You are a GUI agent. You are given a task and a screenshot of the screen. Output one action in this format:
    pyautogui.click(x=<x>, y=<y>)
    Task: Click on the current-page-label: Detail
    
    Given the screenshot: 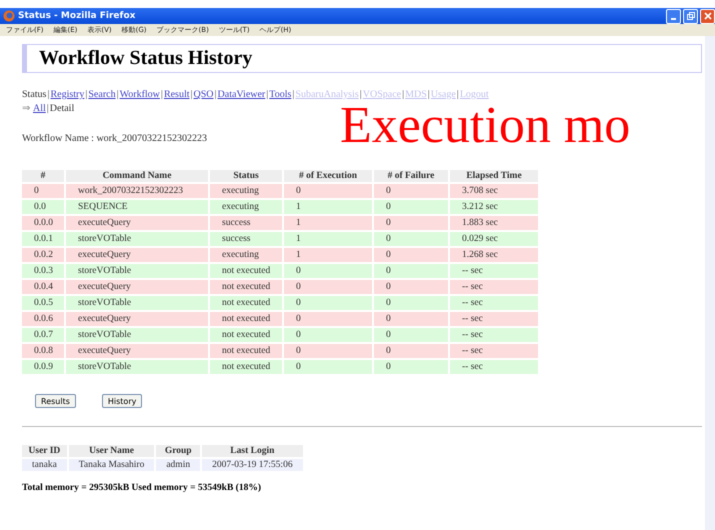 What is the action you would take?
    pyautogui.click(x=62, y=108)
    